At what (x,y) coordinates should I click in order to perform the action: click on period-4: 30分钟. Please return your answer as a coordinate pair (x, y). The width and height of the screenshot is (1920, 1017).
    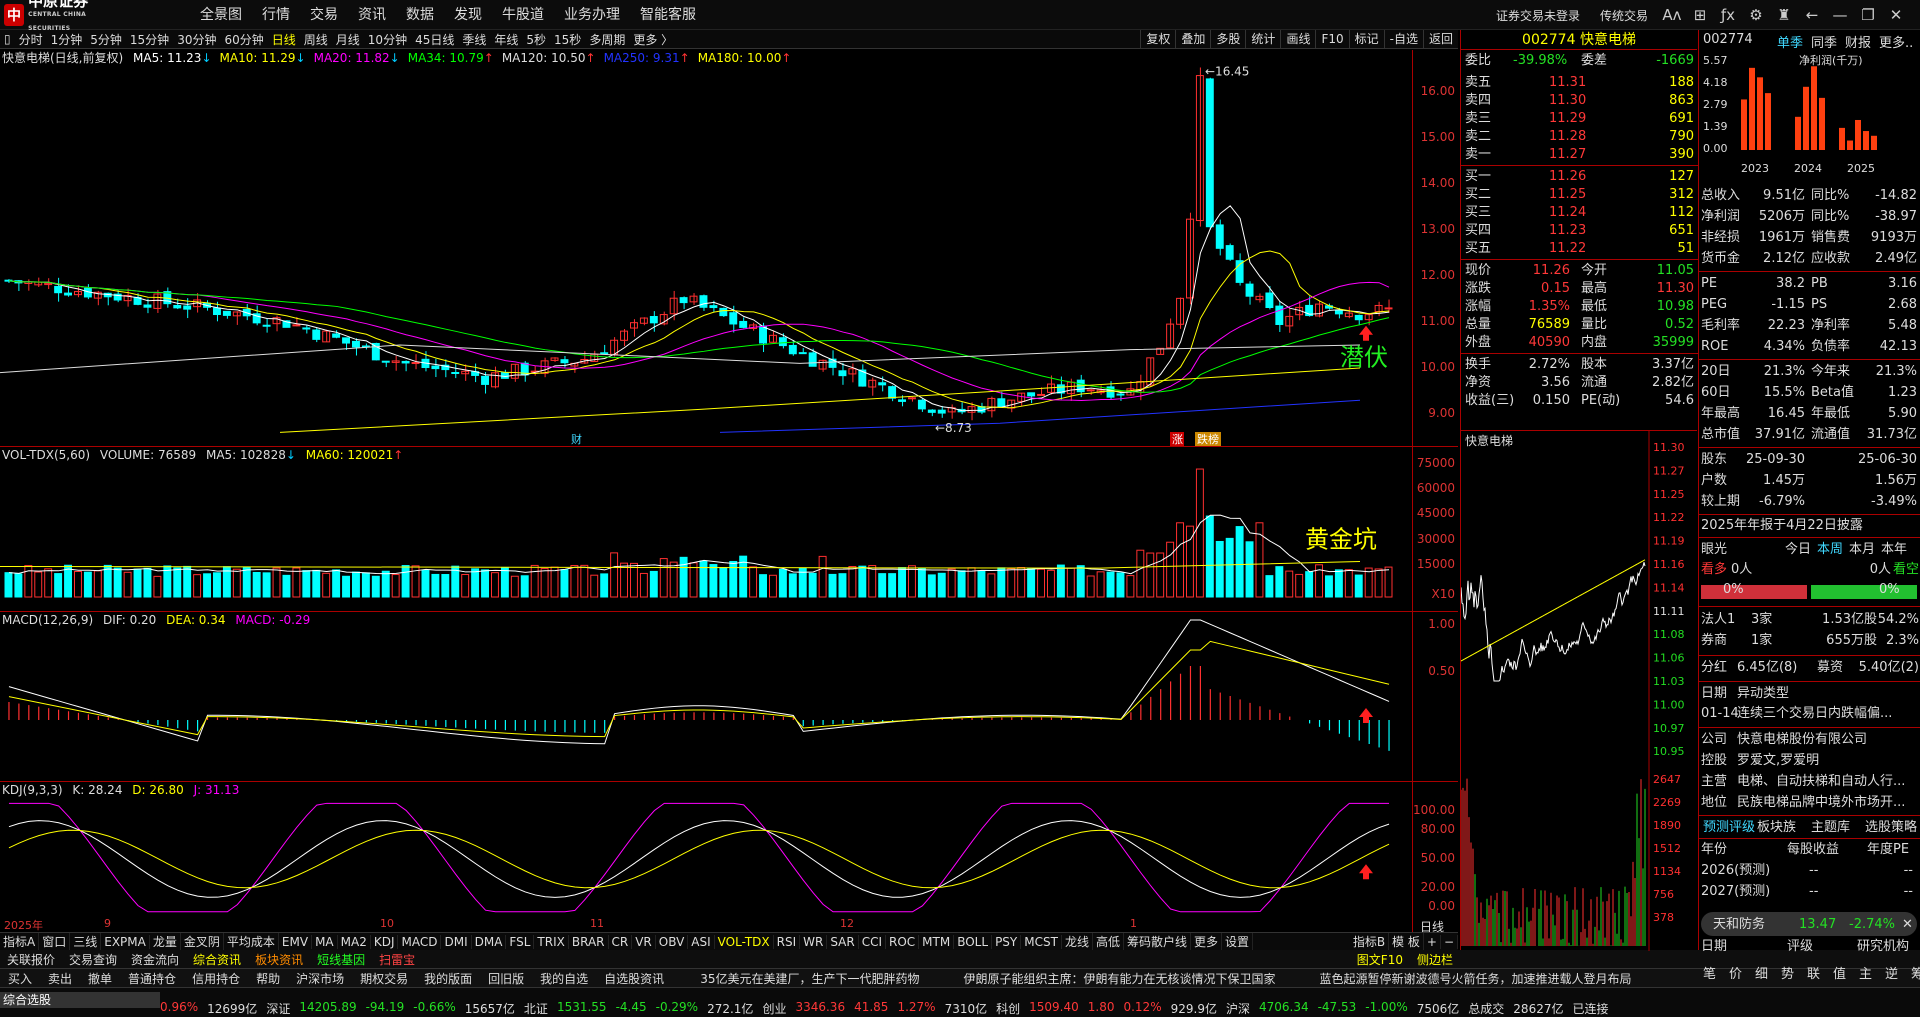
    Looking at the image, I should click on (196, 39).